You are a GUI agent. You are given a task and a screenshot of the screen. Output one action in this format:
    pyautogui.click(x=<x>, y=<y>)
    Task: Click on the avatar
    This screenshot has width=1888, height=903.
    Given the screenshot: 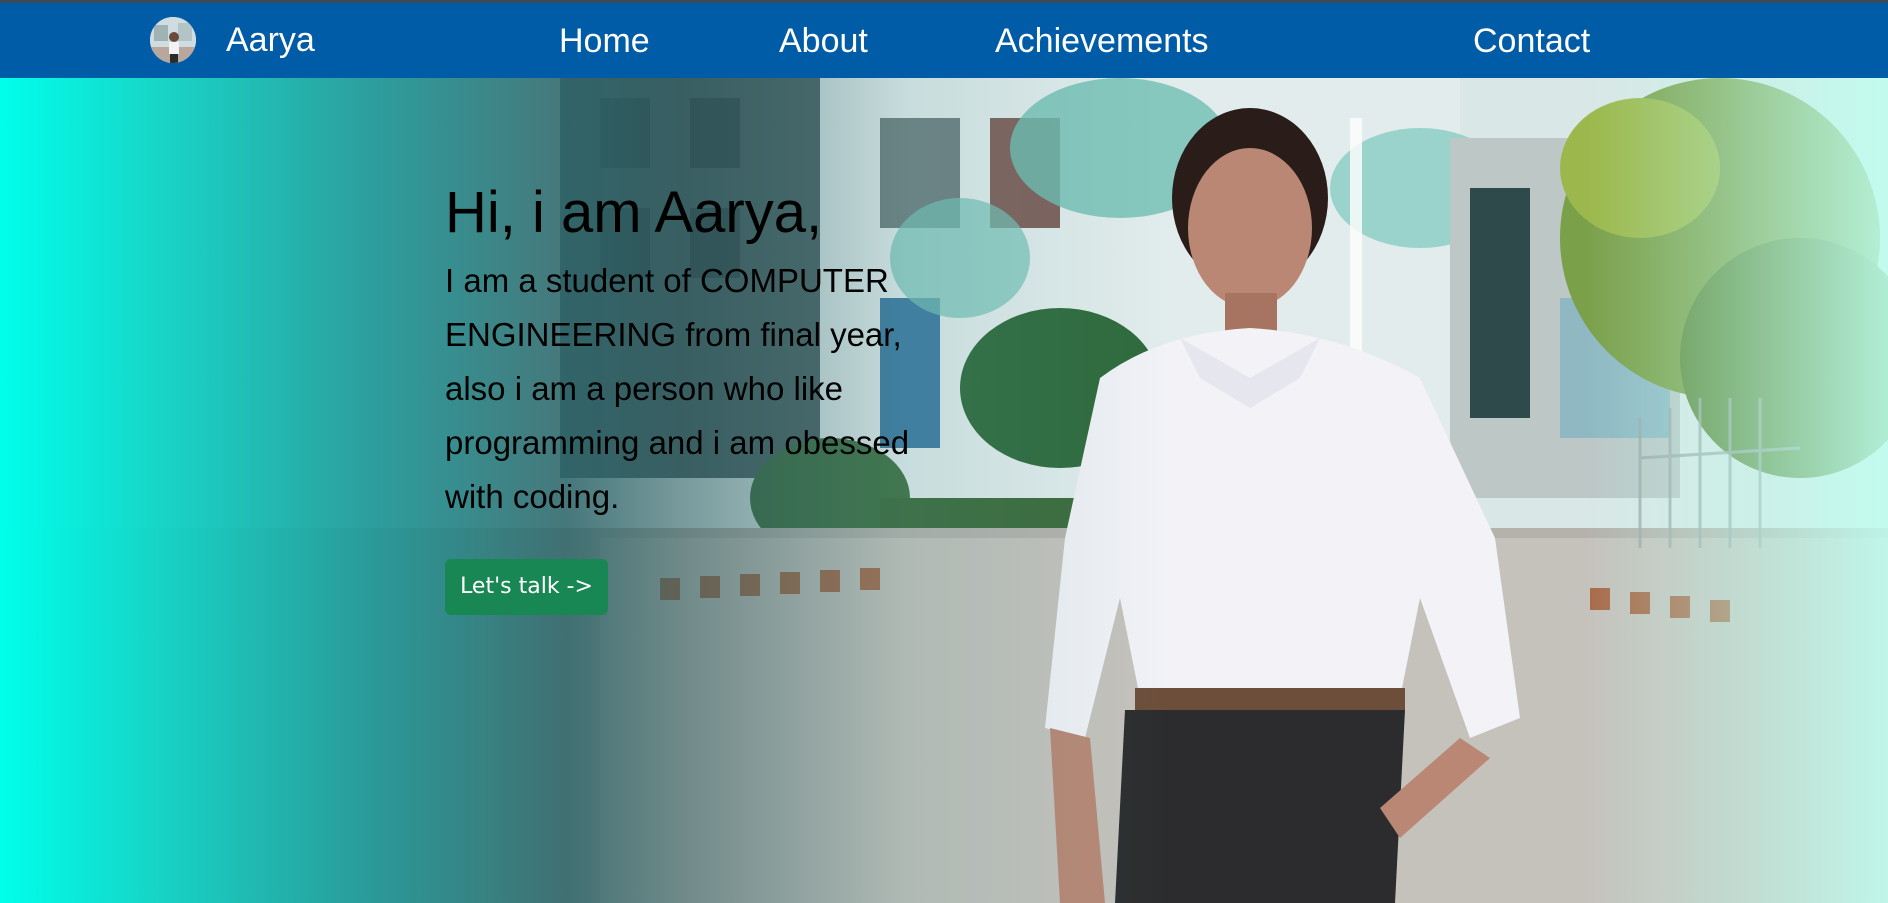 What is the action you would take?
    pyautogui.click(x=173, y=40)
    